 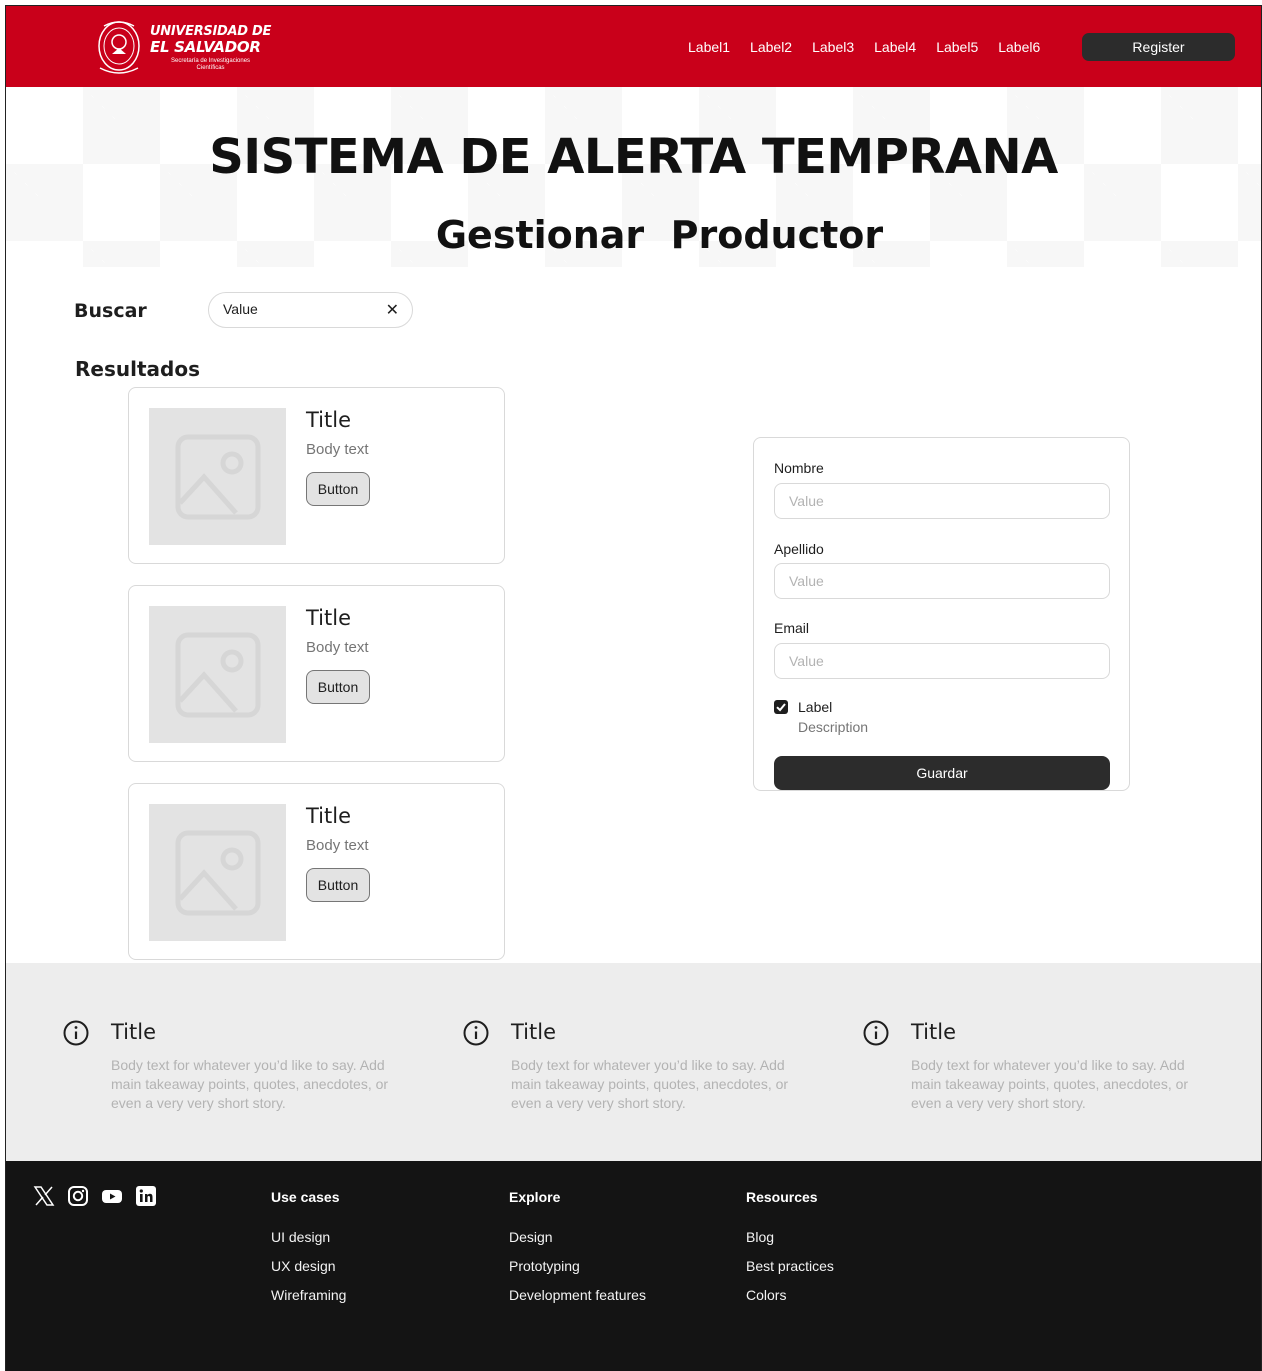 I want to click on nombre-label: Nombre, so click(x=799, y=468).